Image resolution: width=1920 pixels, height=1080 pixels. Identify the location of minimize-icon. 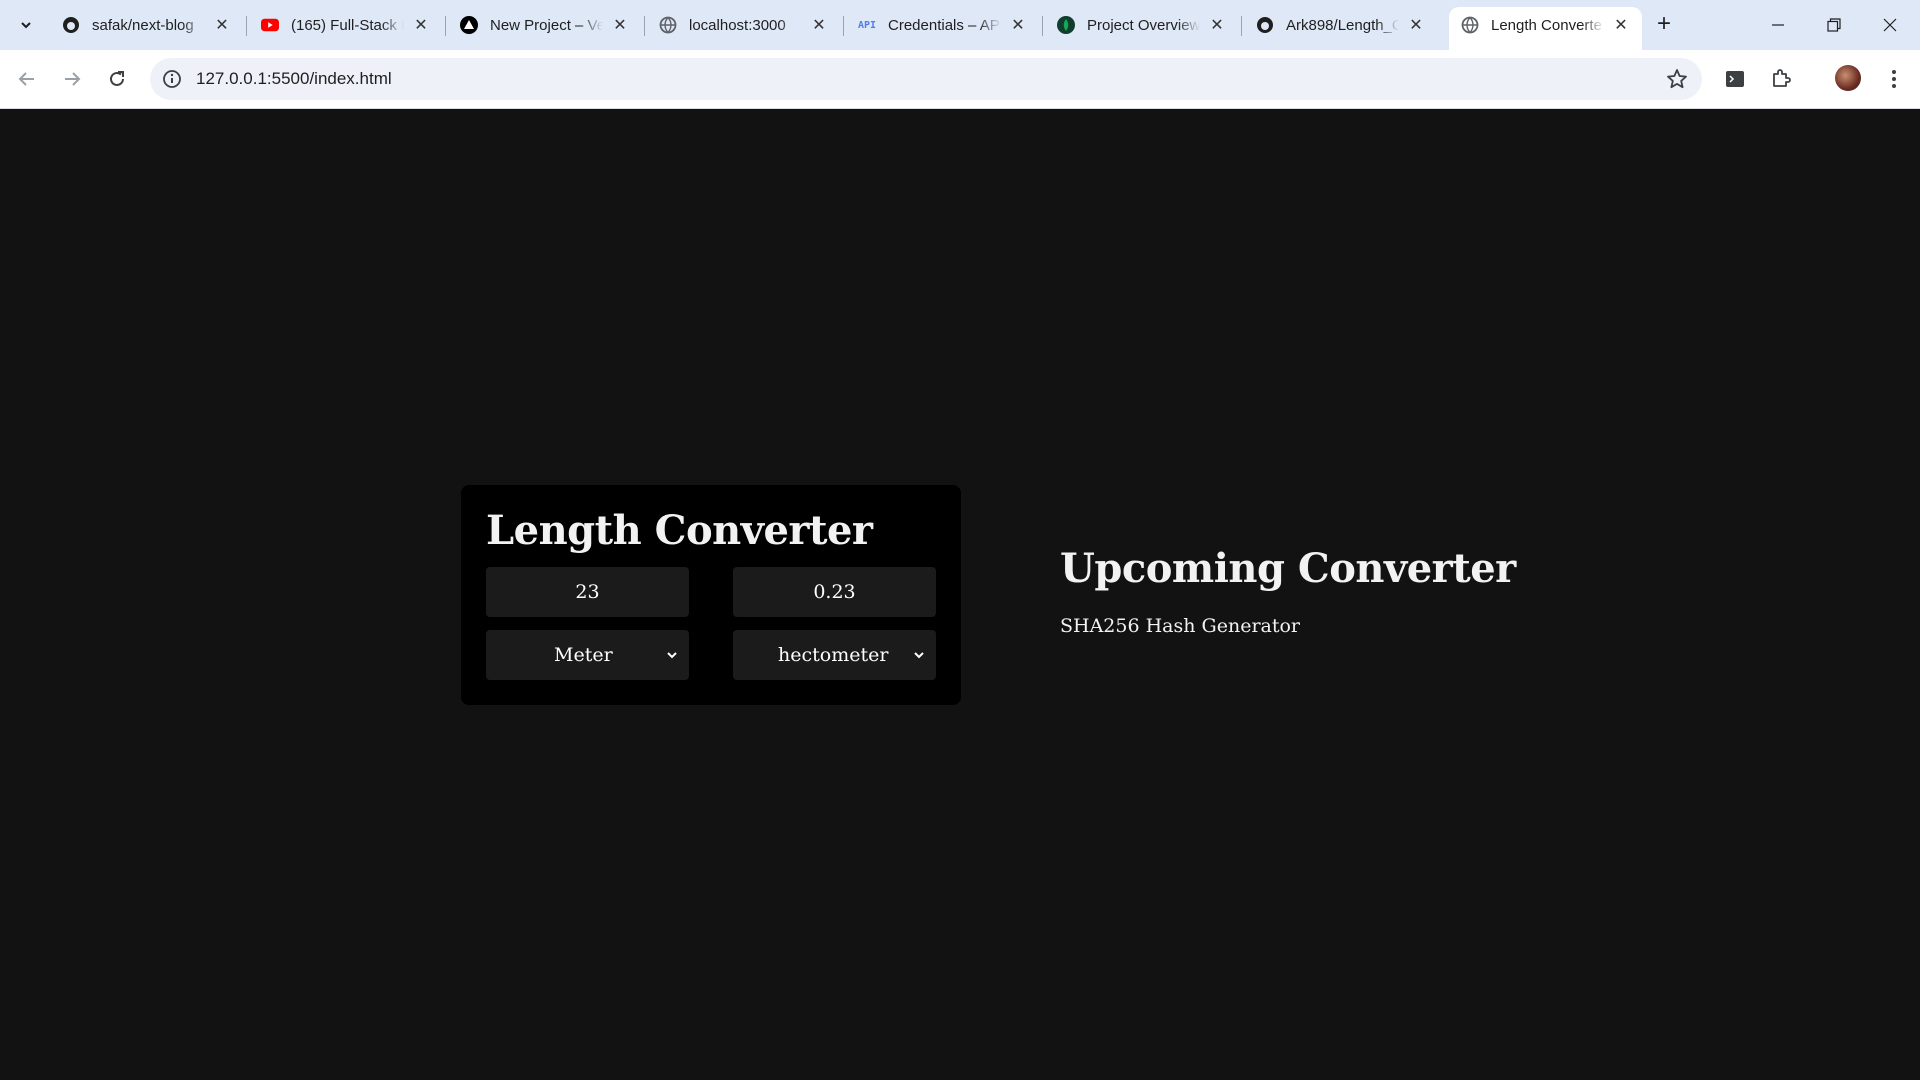
(1778, 25).